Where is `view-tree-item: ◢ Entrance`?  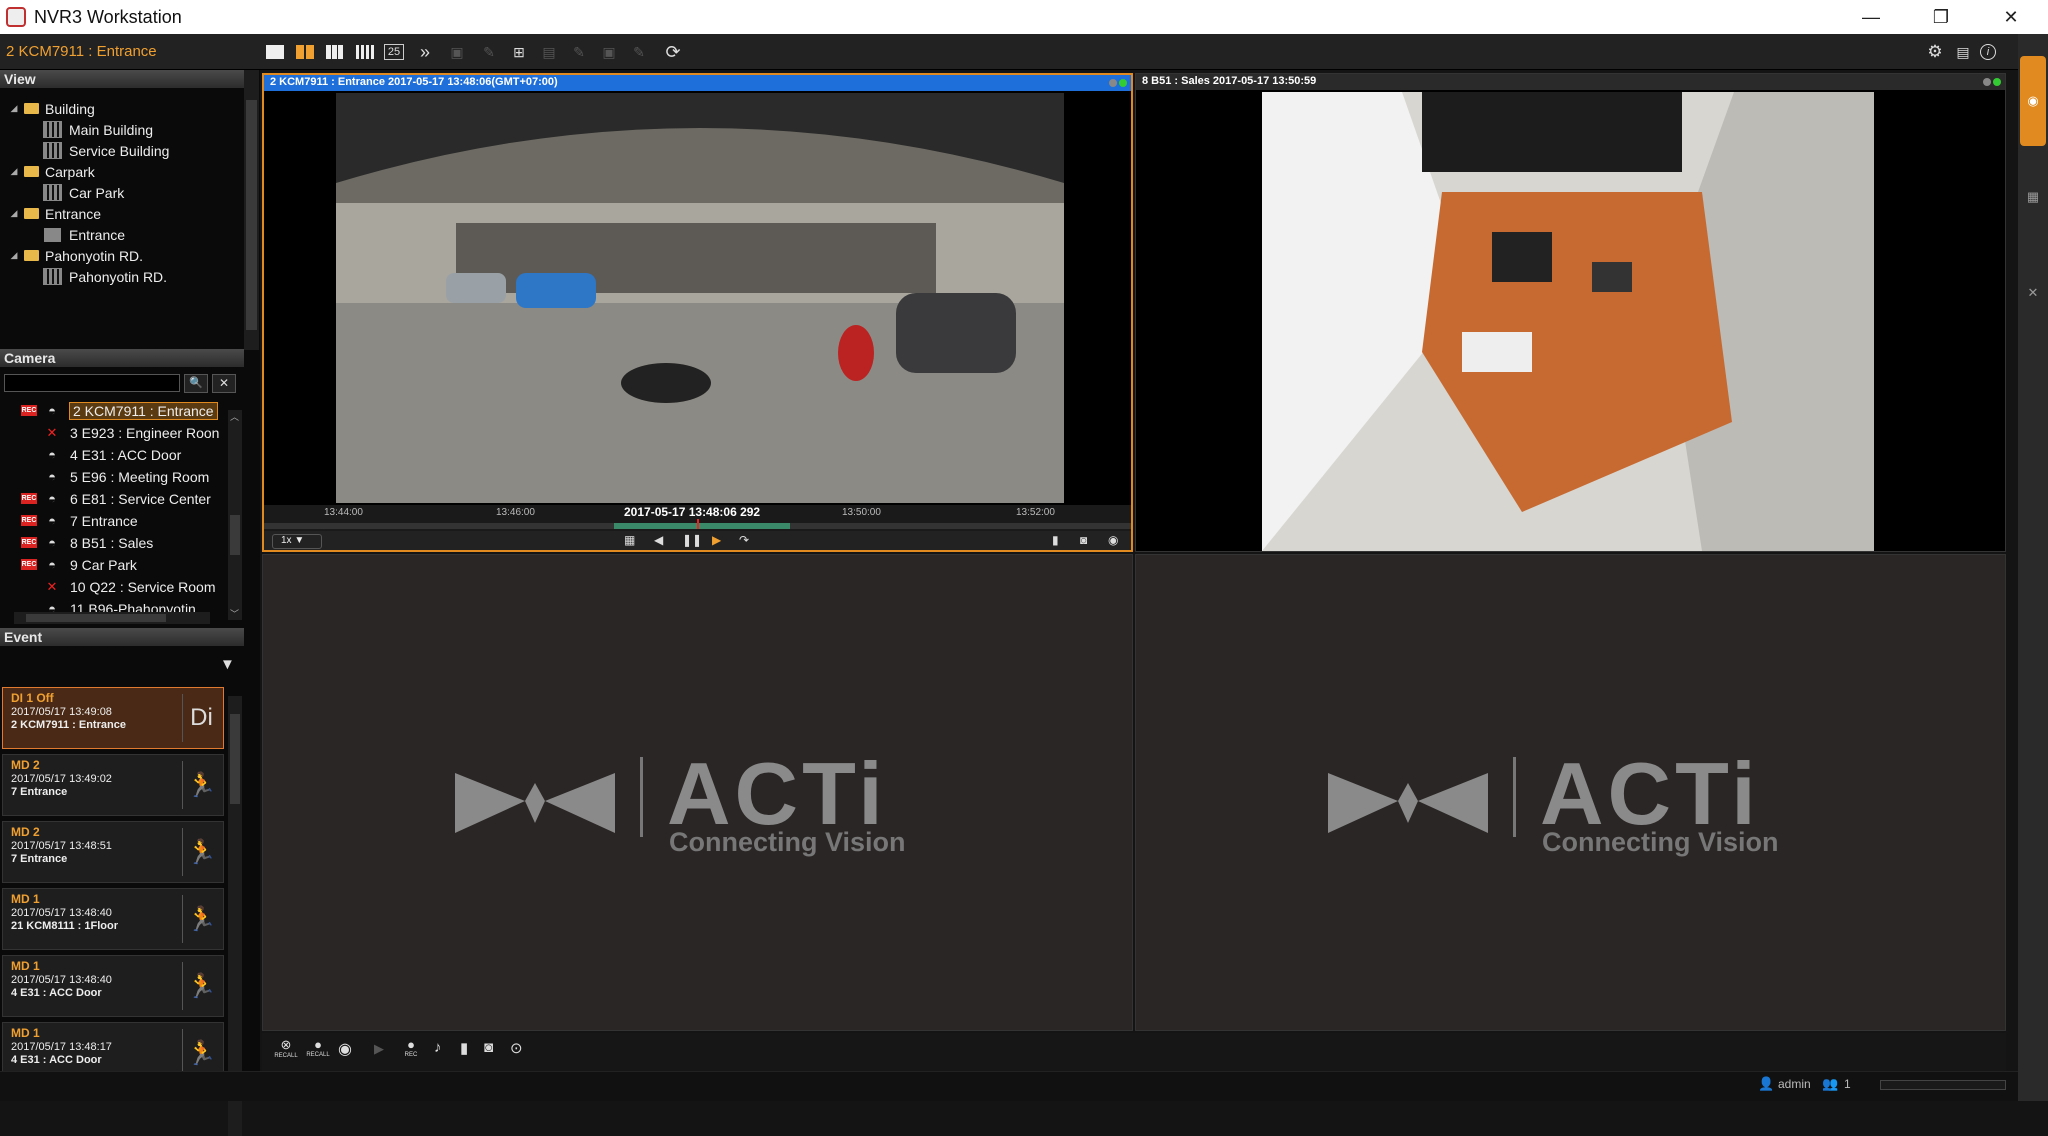 view-tree-item: ◢ Entrance is located at coordinates (53, 213).